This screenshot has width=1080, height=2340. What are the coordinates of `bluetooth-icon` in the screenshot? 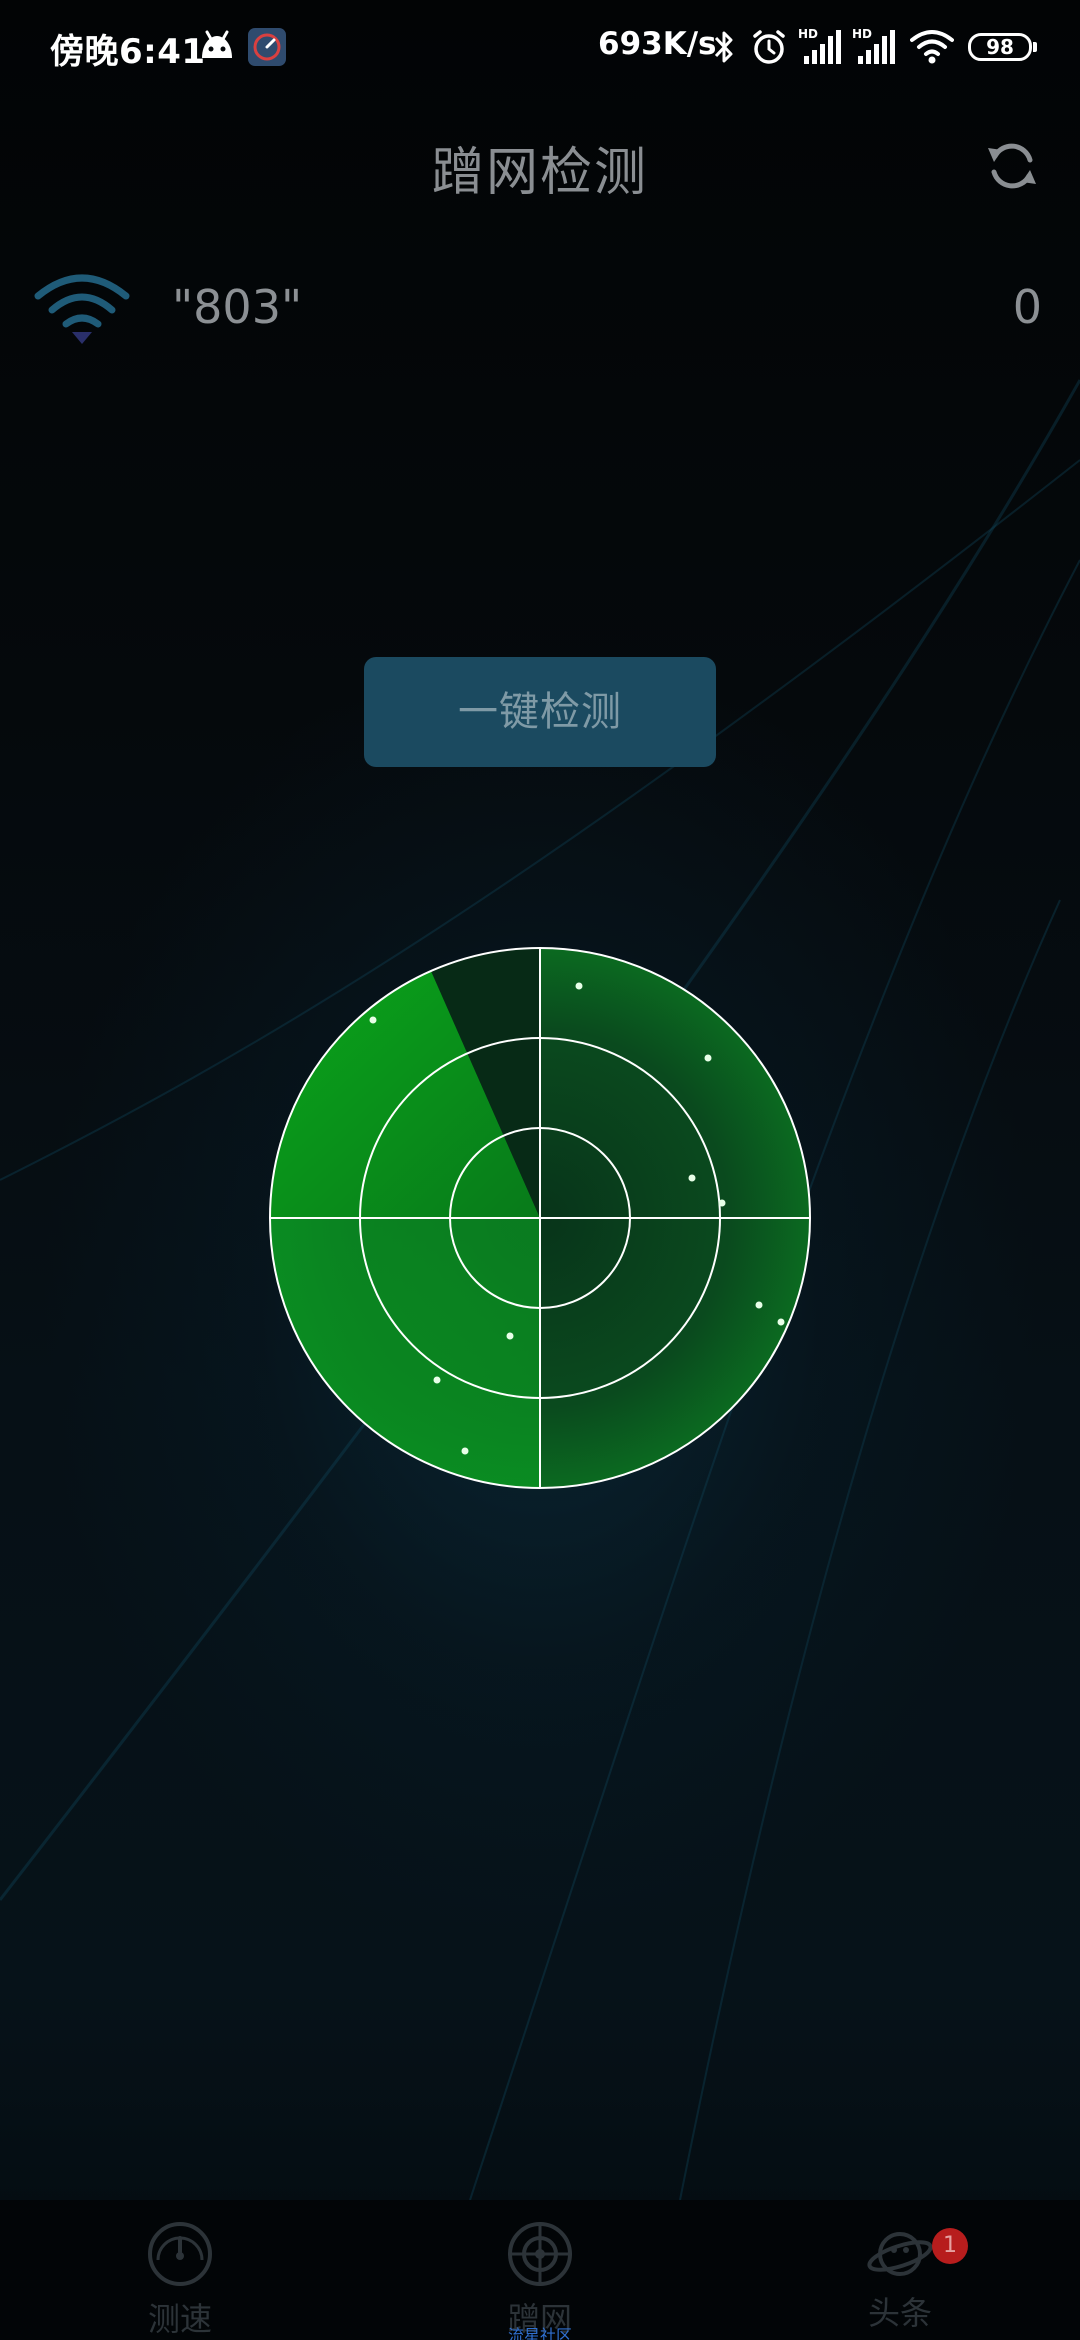 It's located at (723, 47).